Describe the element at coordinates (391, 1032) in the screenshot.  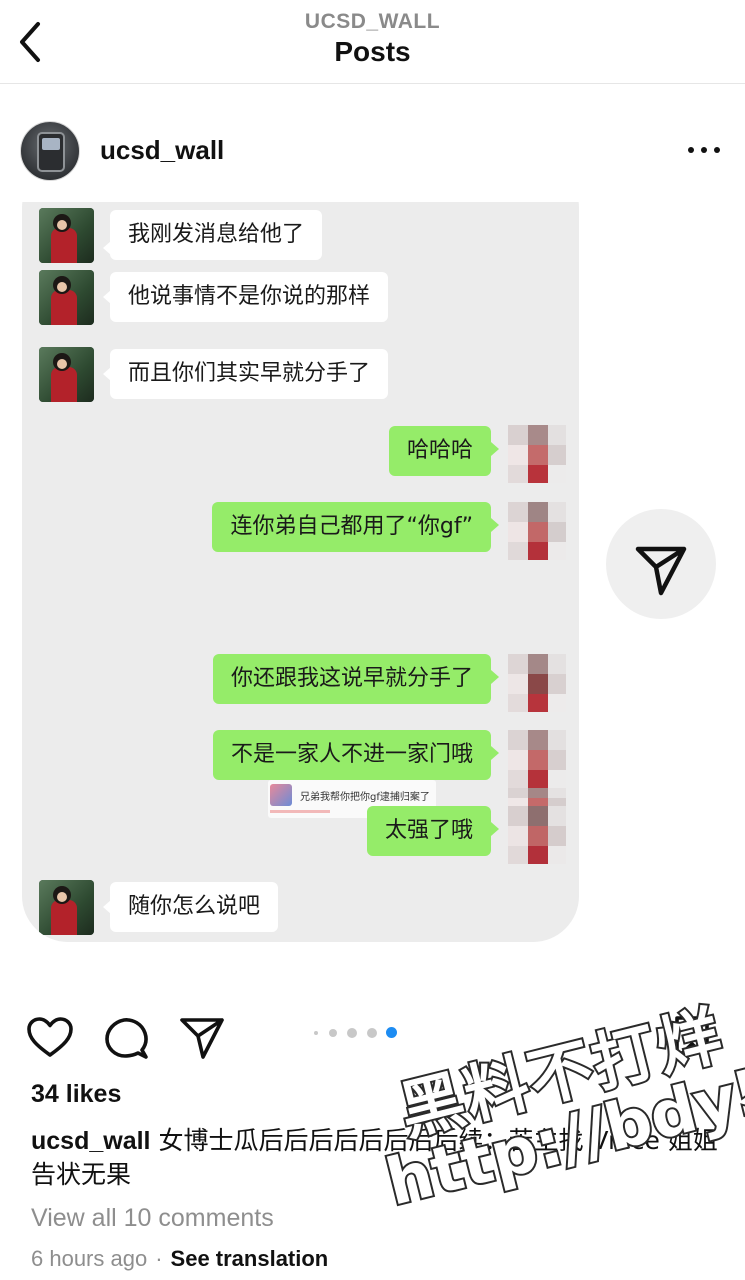
I see `carousel-dot-active` at that location.